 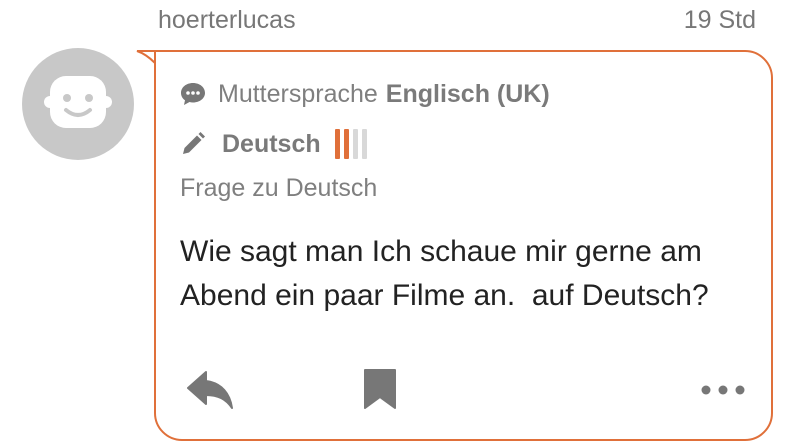 I want to click on pencil-icon, so click(x=193, y=144).